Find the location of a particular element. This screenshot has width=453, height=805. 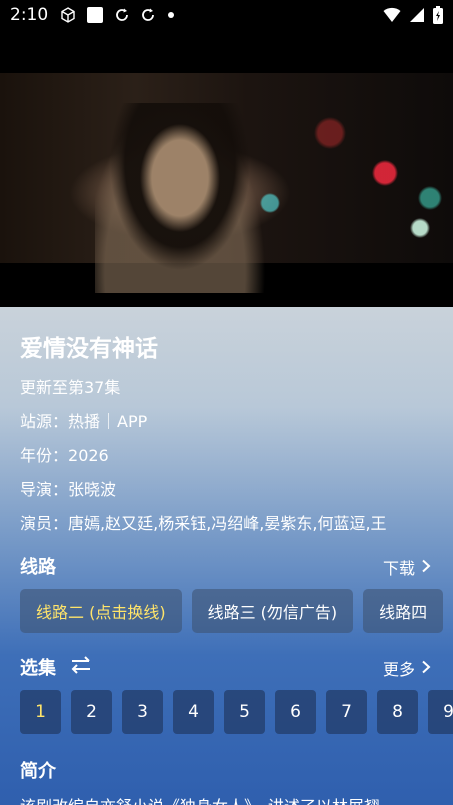

video-figure is located at coordinates (180, 198).